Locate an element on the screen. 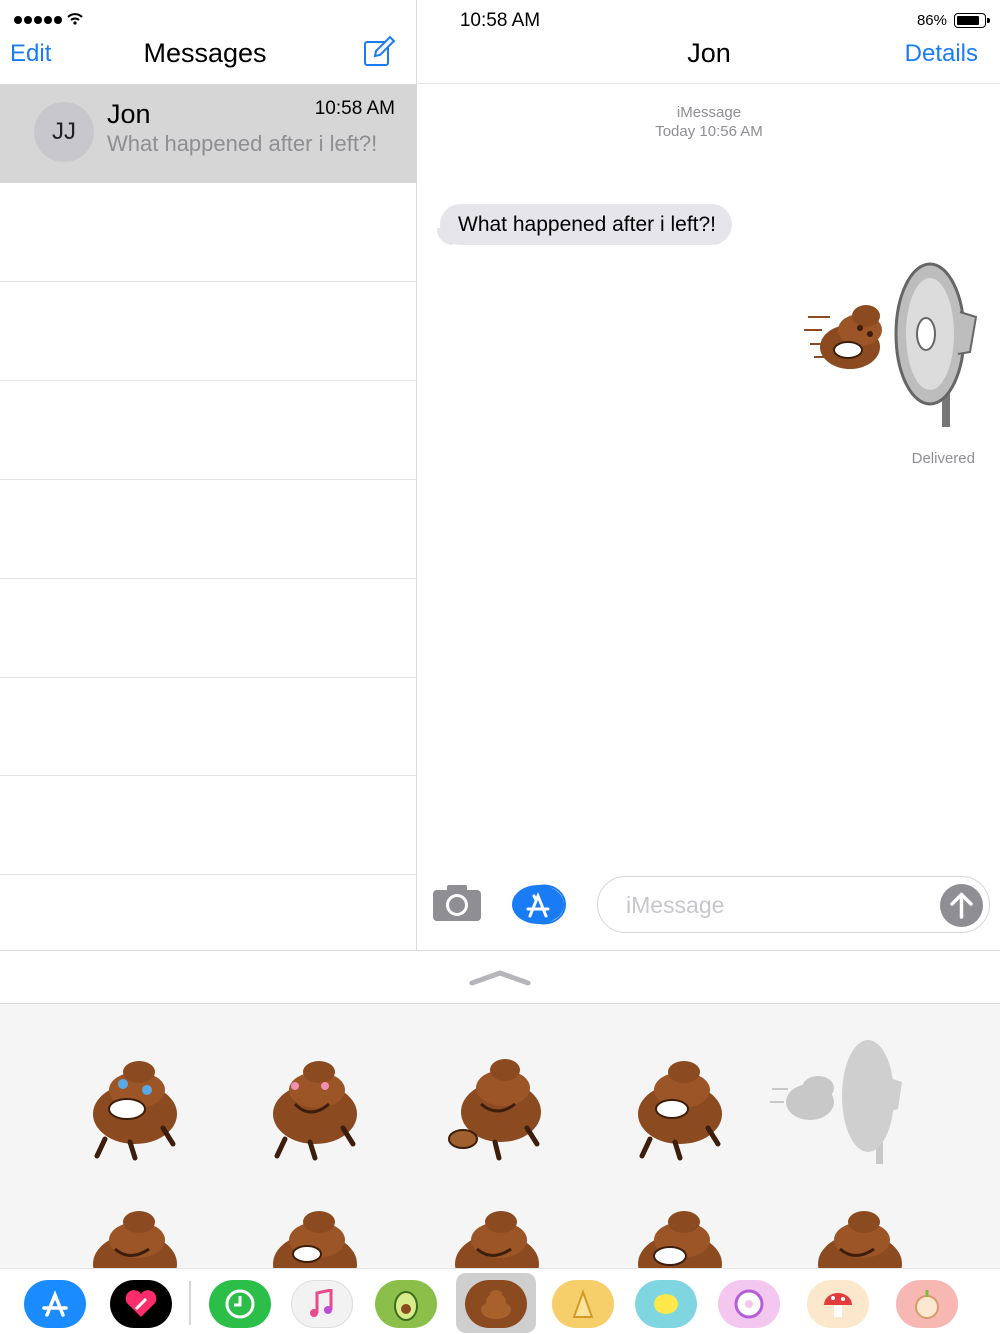 The width and height of the screenshot is (1000, 1334). details-button: Details is located at coordinates (941, 54).